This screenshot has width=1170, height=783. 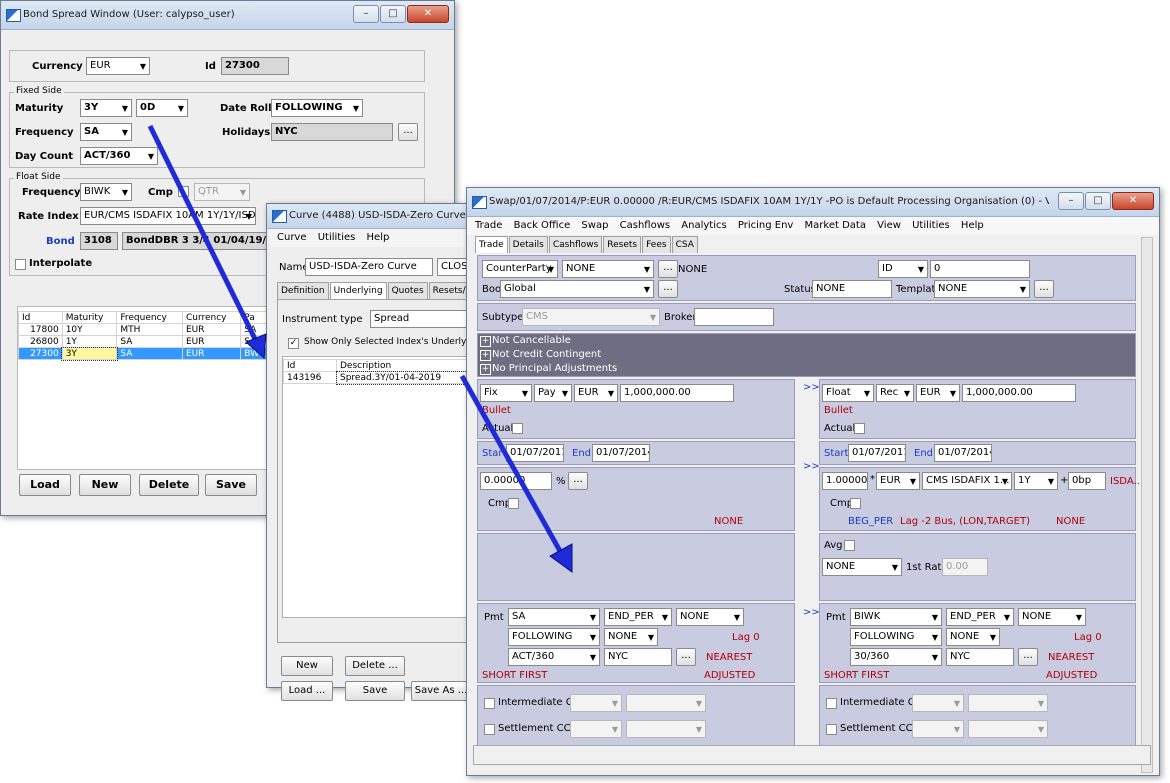 What do you see at coordinates (143, 353) in the screenshot?
I see `table-row-selected: 27300 3Y SA EUR BW` at bounding box center [143, 353].